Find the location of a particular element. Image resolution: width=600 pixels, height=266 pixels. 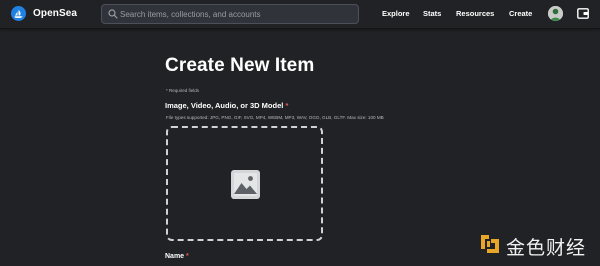

name-label-text: Name is located at coordinates (175, 256).